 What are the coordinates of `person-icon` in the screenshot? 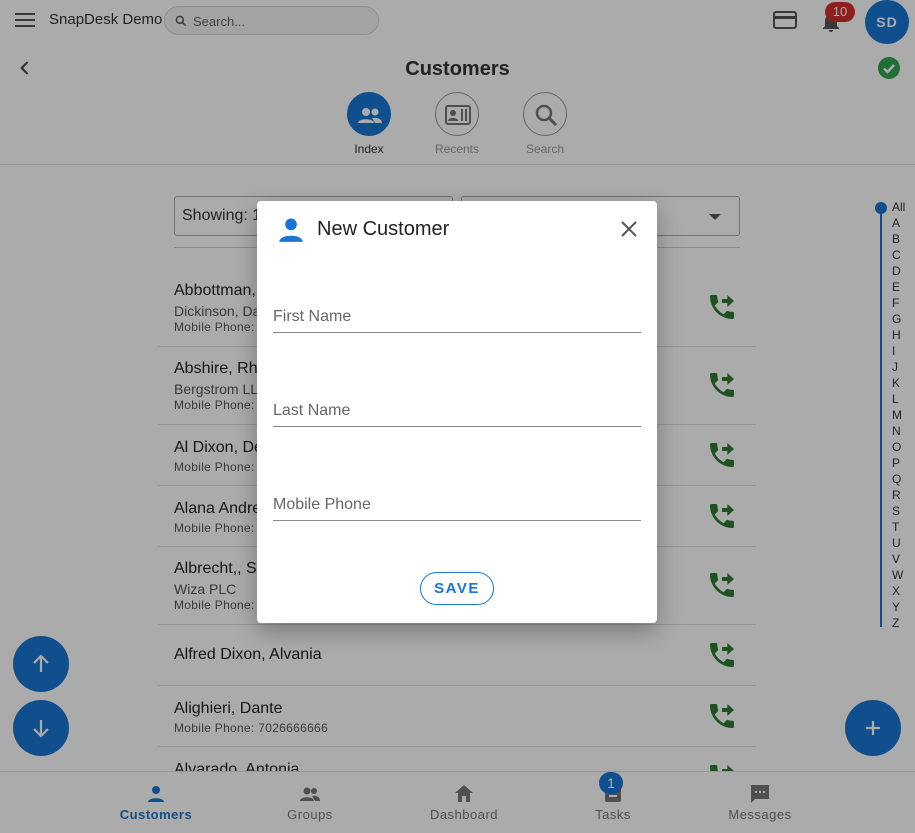 It's located at (291, 230).